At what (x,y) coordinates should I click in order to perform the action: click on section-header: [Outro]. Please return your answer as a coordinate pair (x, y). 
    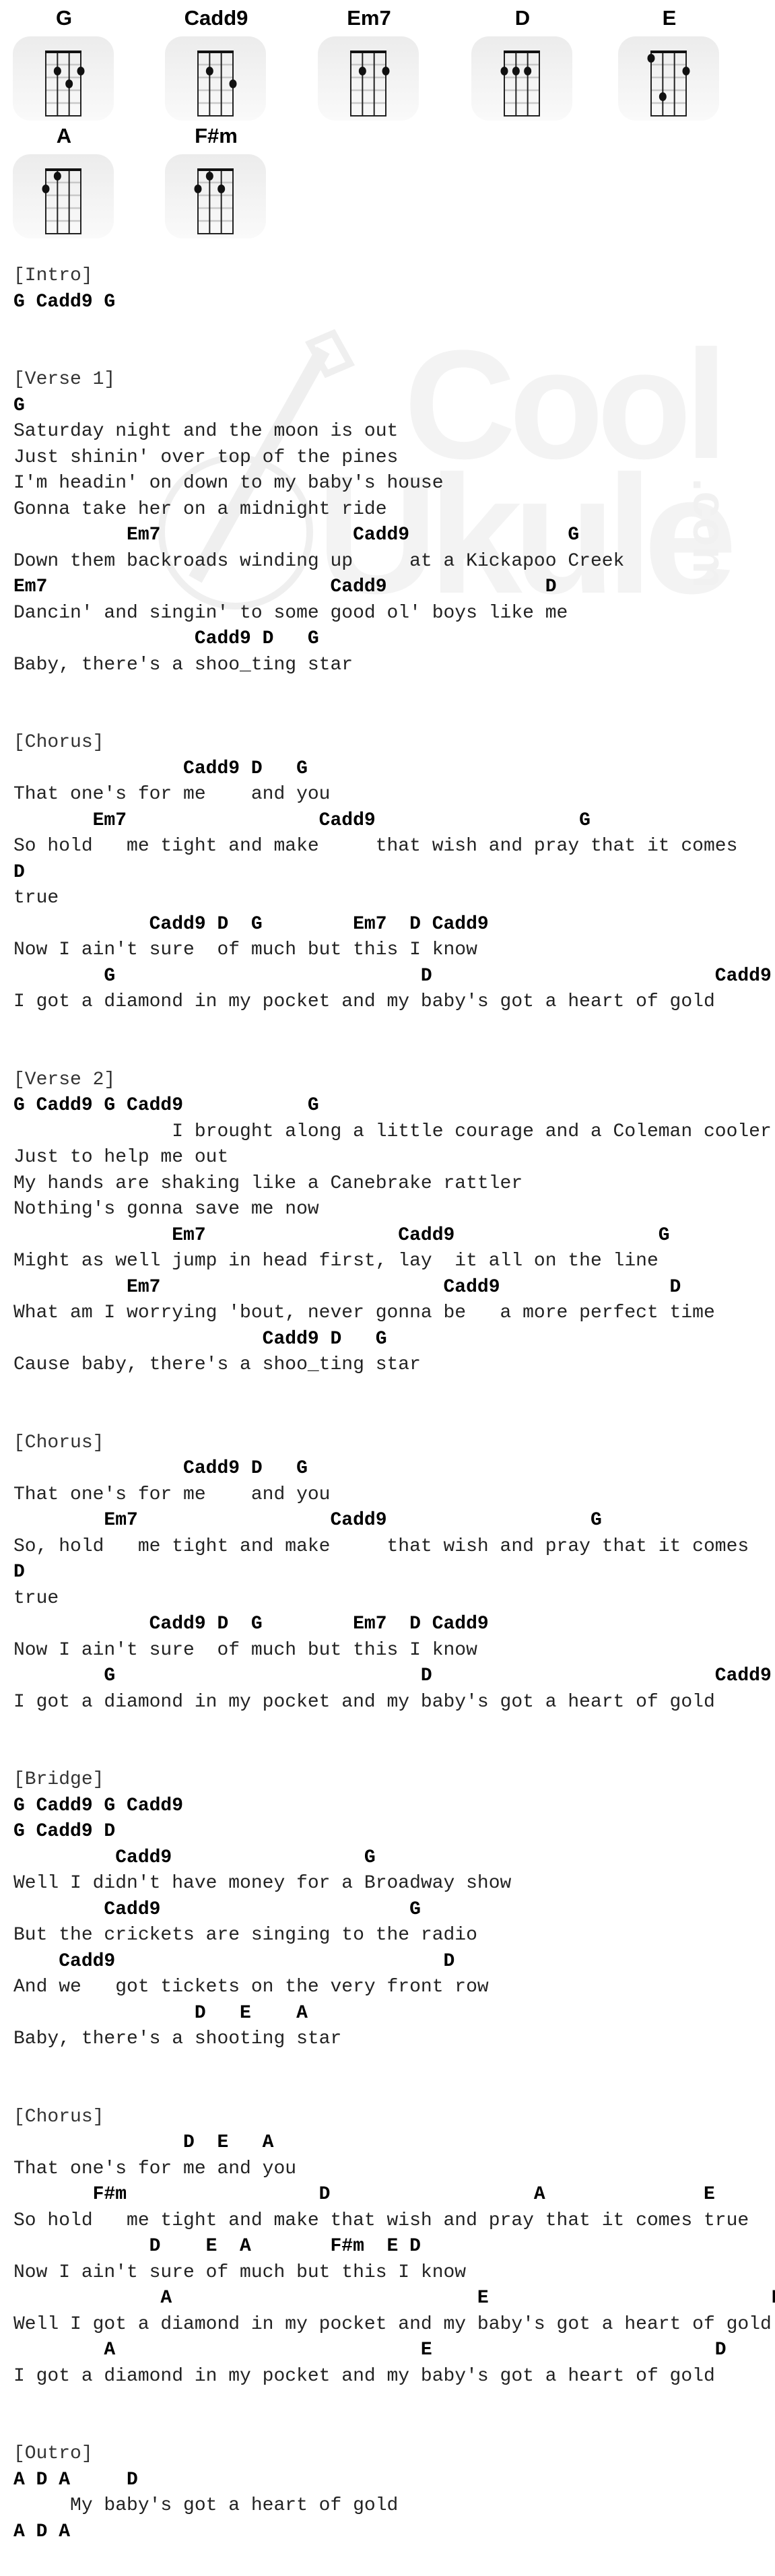
    Looking at the image, I should click on (53, 2453).